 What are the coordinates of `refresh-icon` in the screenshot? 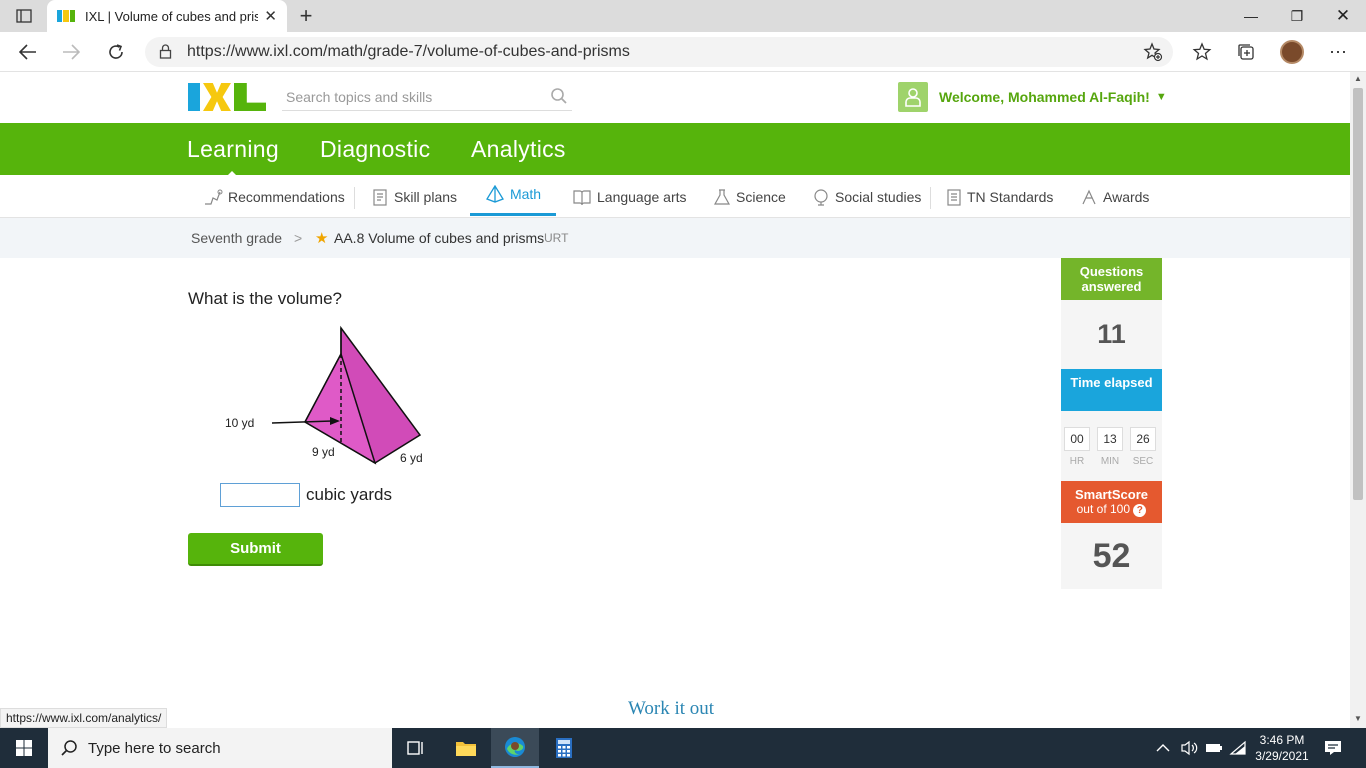 It's located at (116, 52).